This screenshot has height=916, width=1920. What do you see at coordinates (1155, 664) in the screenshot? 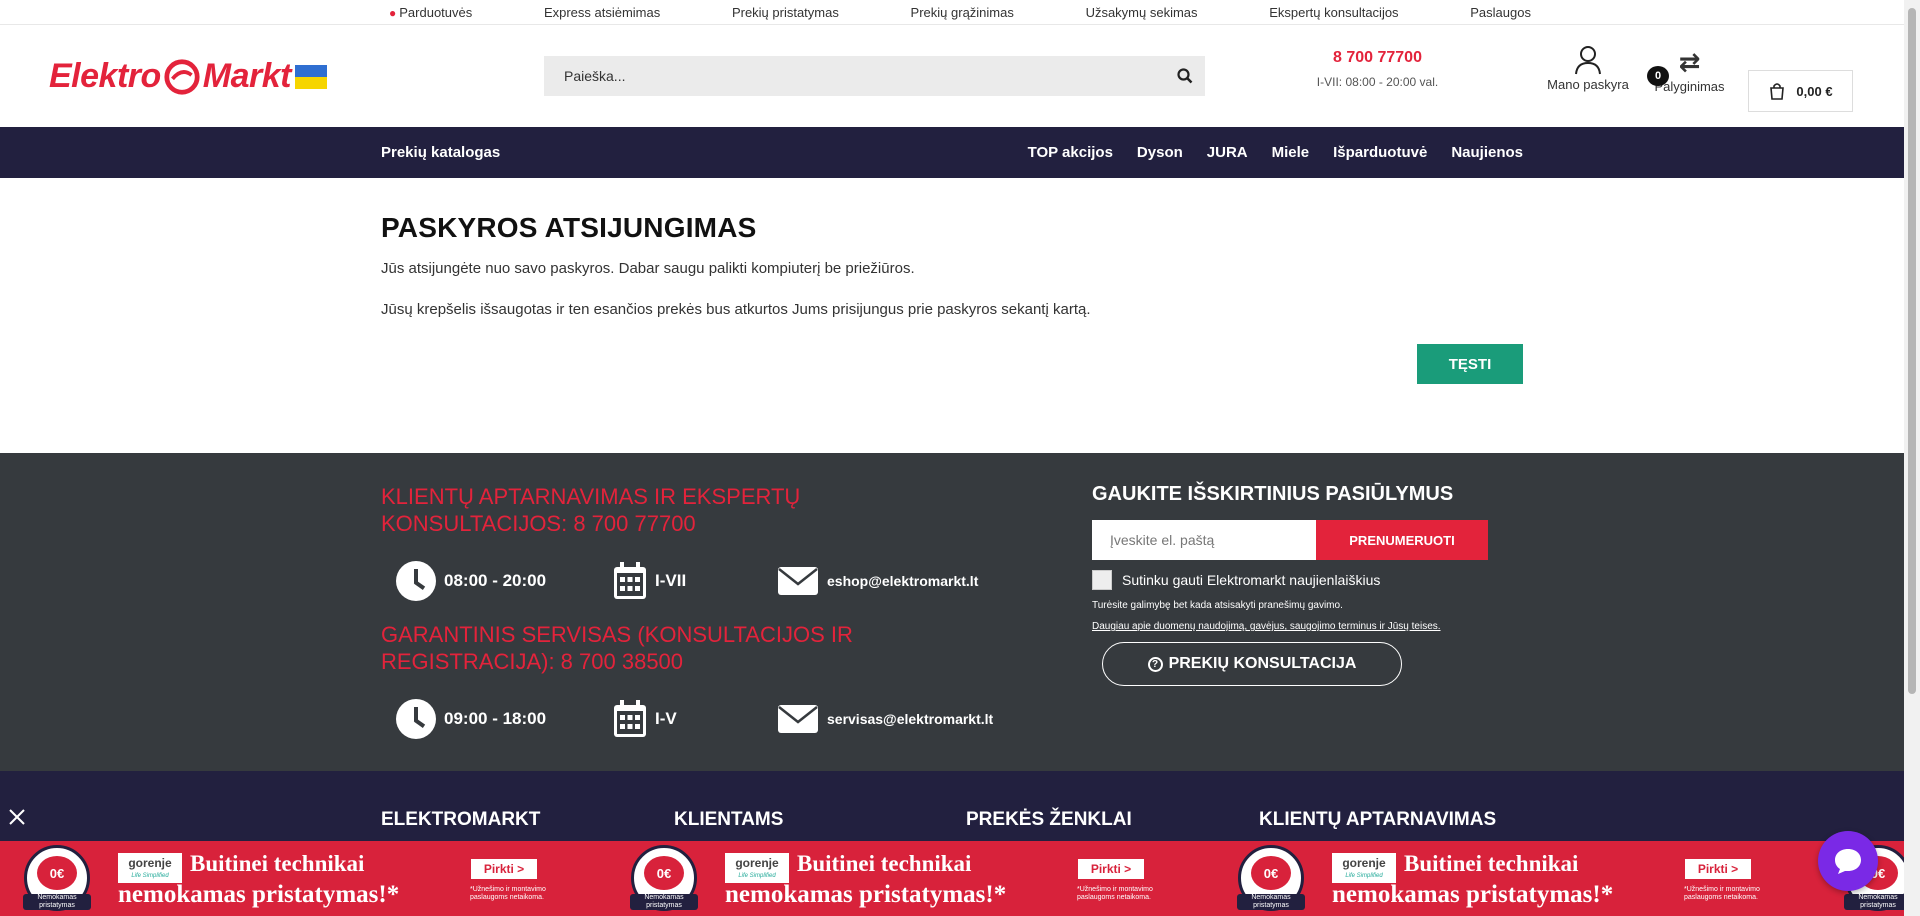
I see `question-circle-icon: ?` at bounding box center [1155, 664].